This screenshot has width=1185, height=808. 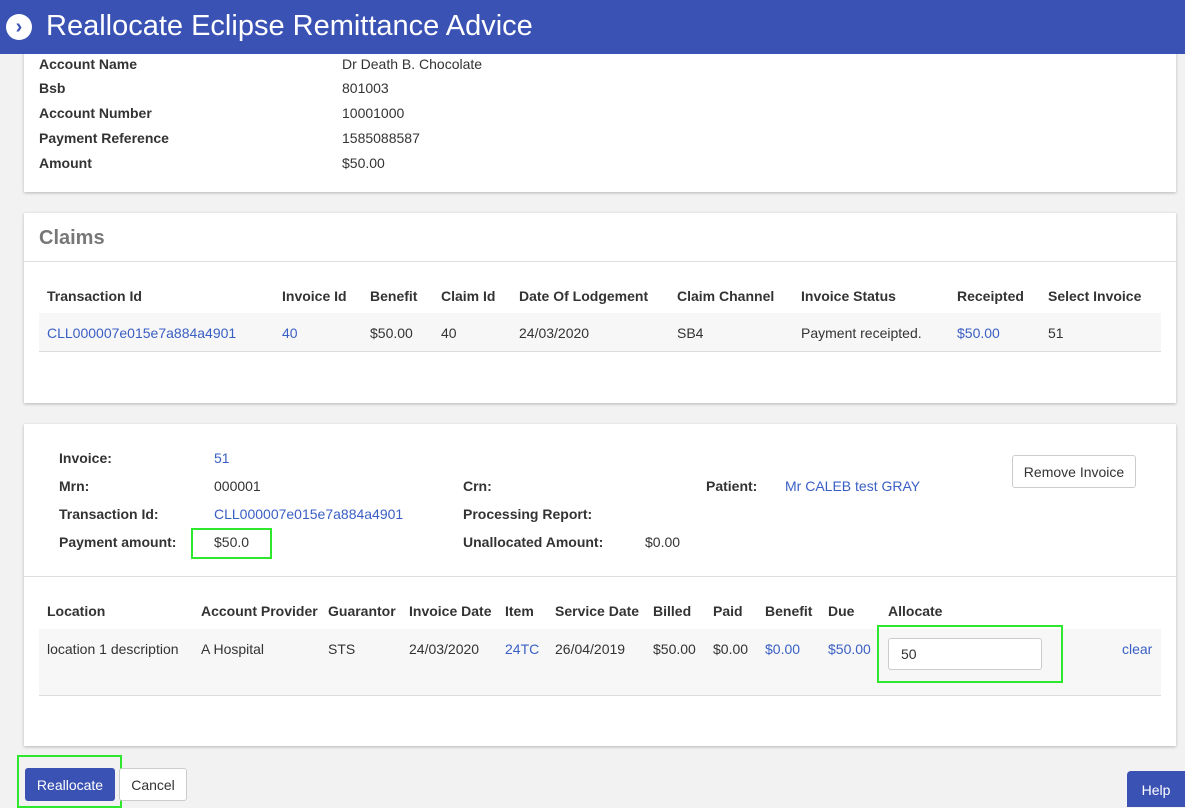 I want to click on col-benefit: Benefit, so click(x=394, y=296).